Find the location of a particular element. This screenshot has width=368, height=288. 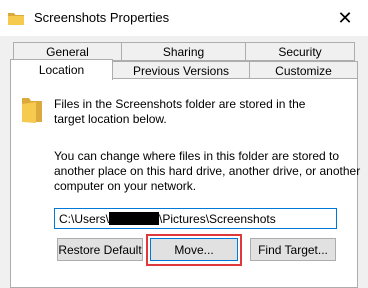

tab-sharing: Sharing is located at coordinates (183, 51).